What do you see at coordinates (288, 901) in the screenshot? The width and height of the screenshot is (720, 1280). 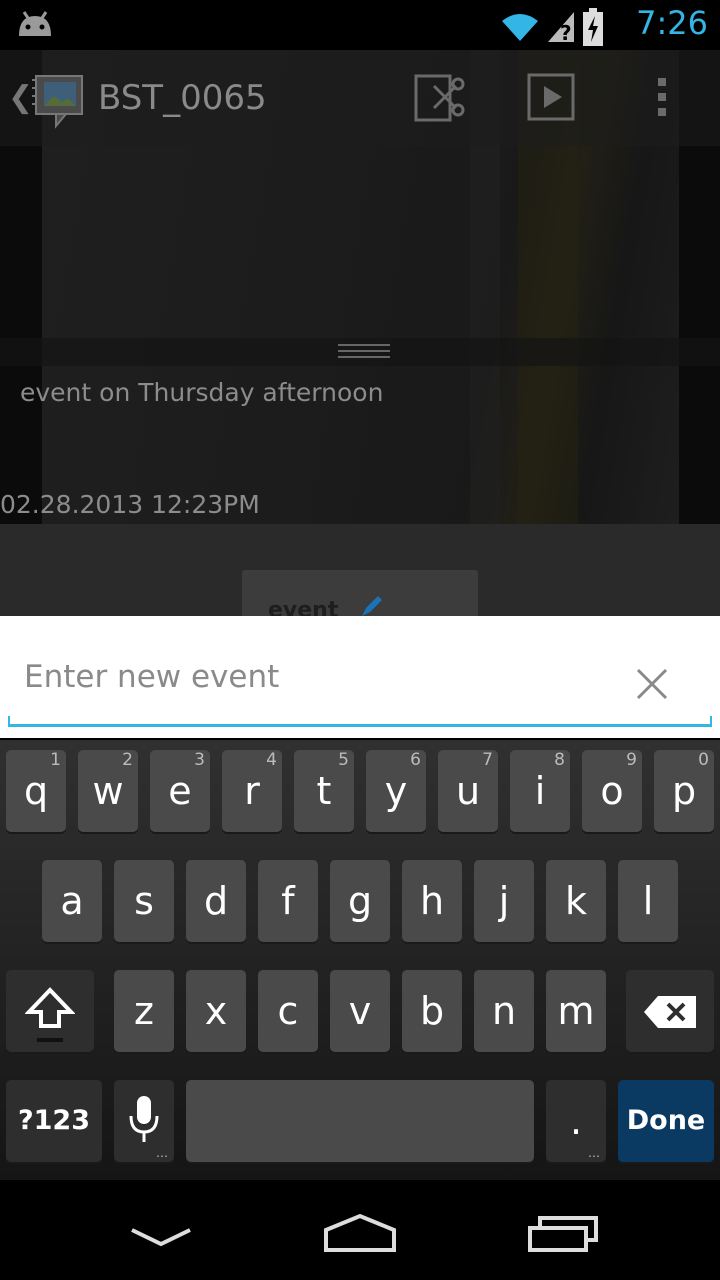 I see `key-f: f` at bounding box center [288, 901].